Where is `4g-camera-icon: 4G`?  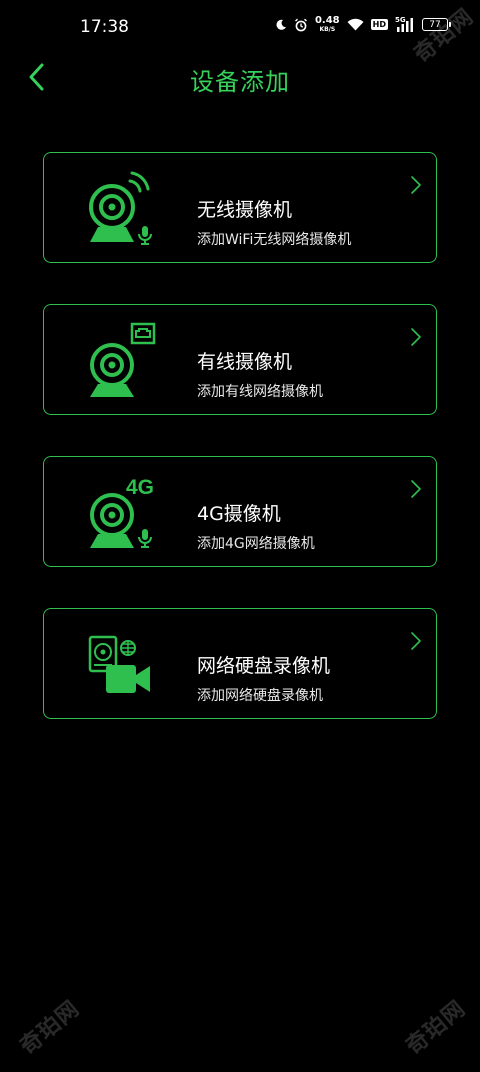
4g-camera-icon: 4G is located at coordinates (122, 512).